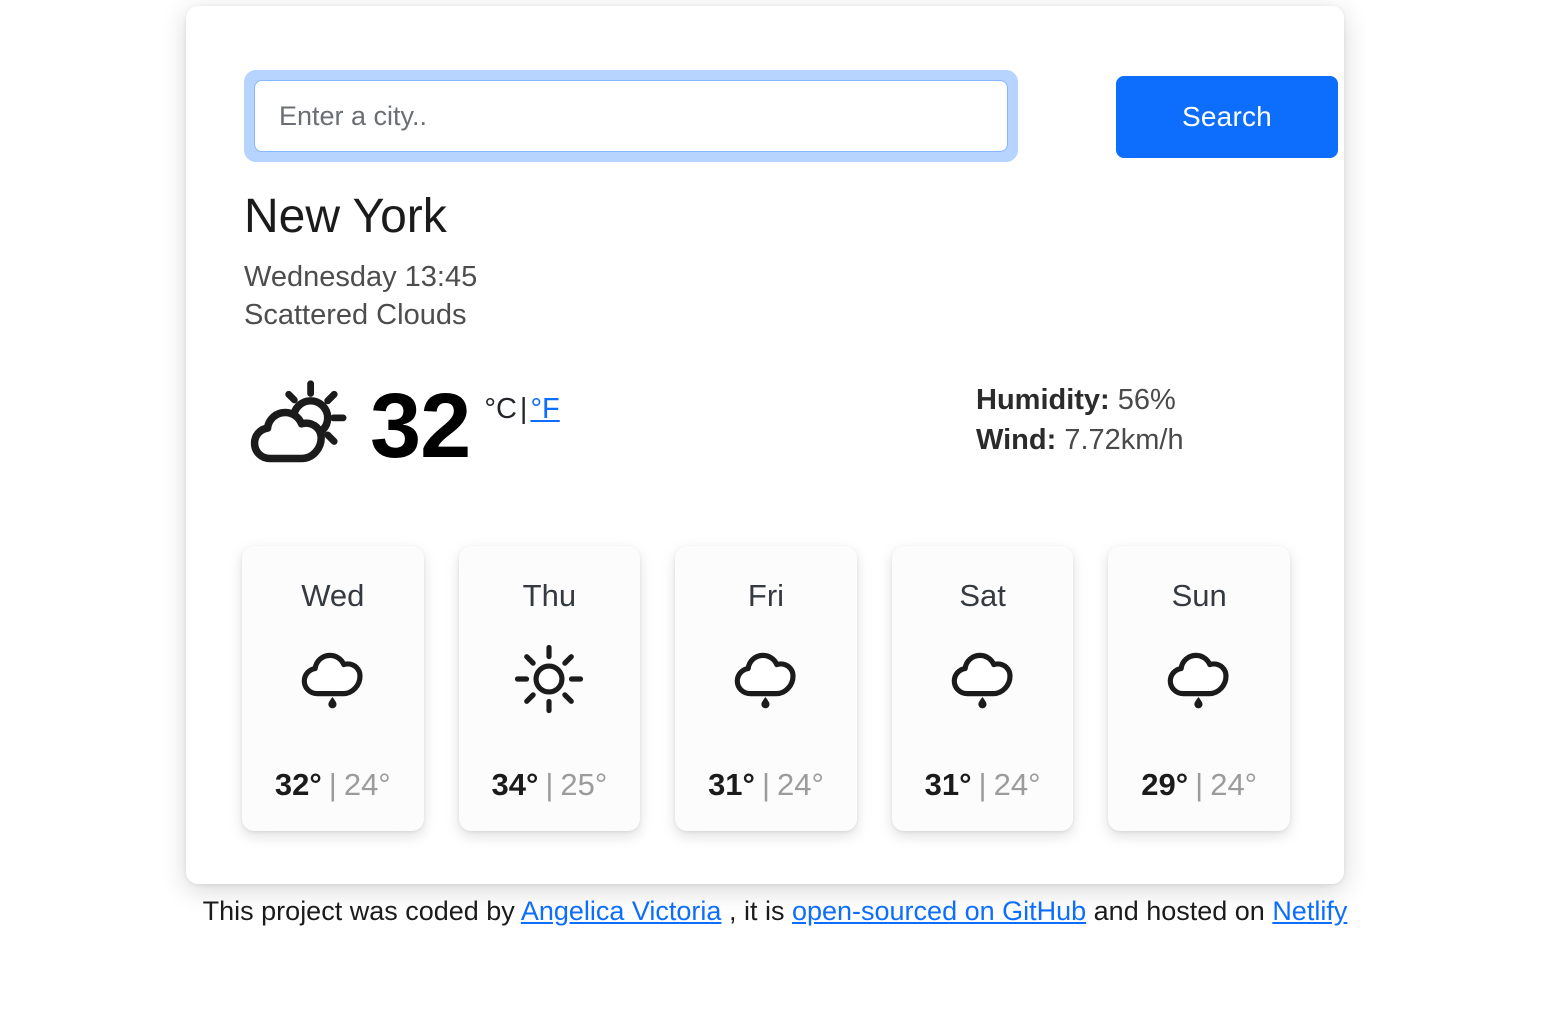  I want to click on city-name: New York, so click(345, 216).